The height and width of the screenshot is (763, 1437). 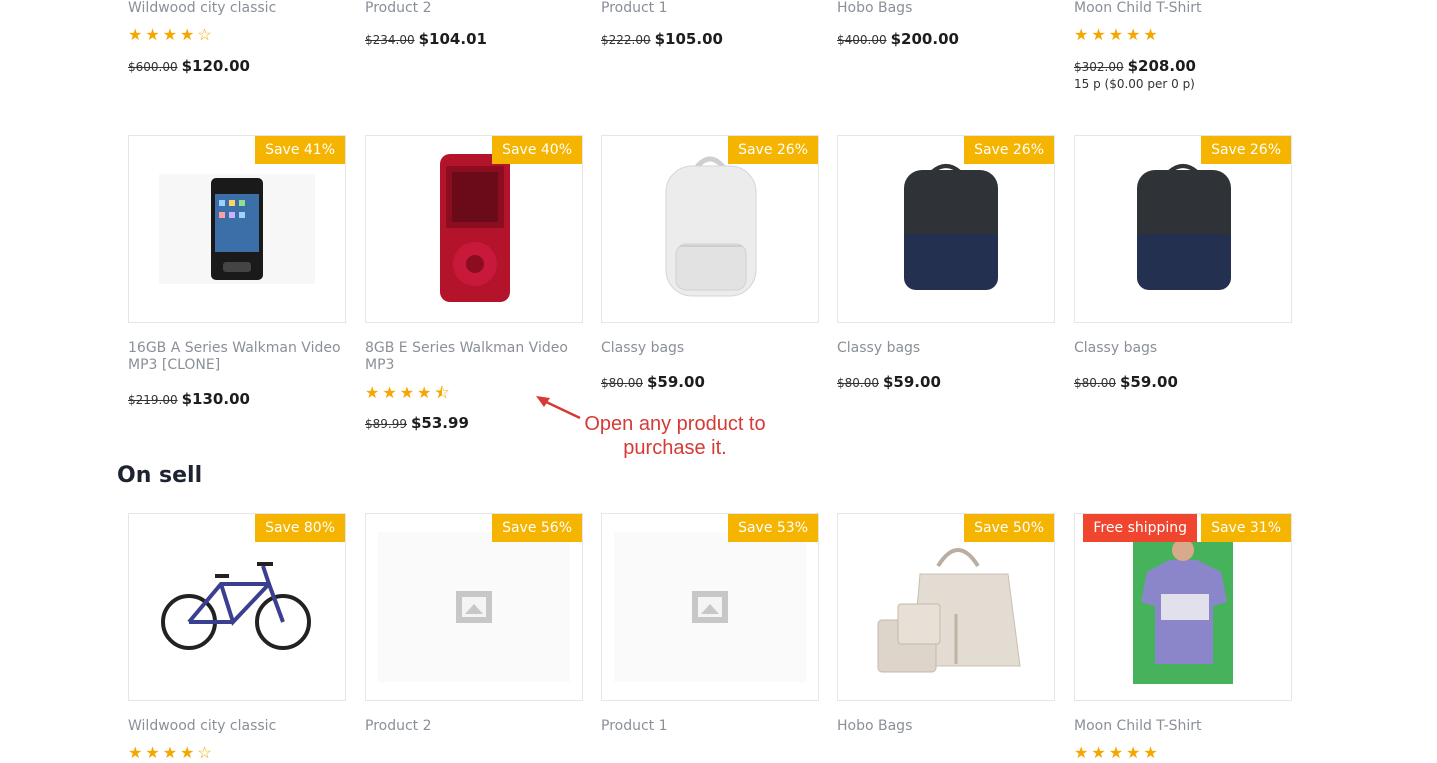 I want to click on product-card: Product 1 $222.00 $105.00, so click(x=710, y=24).